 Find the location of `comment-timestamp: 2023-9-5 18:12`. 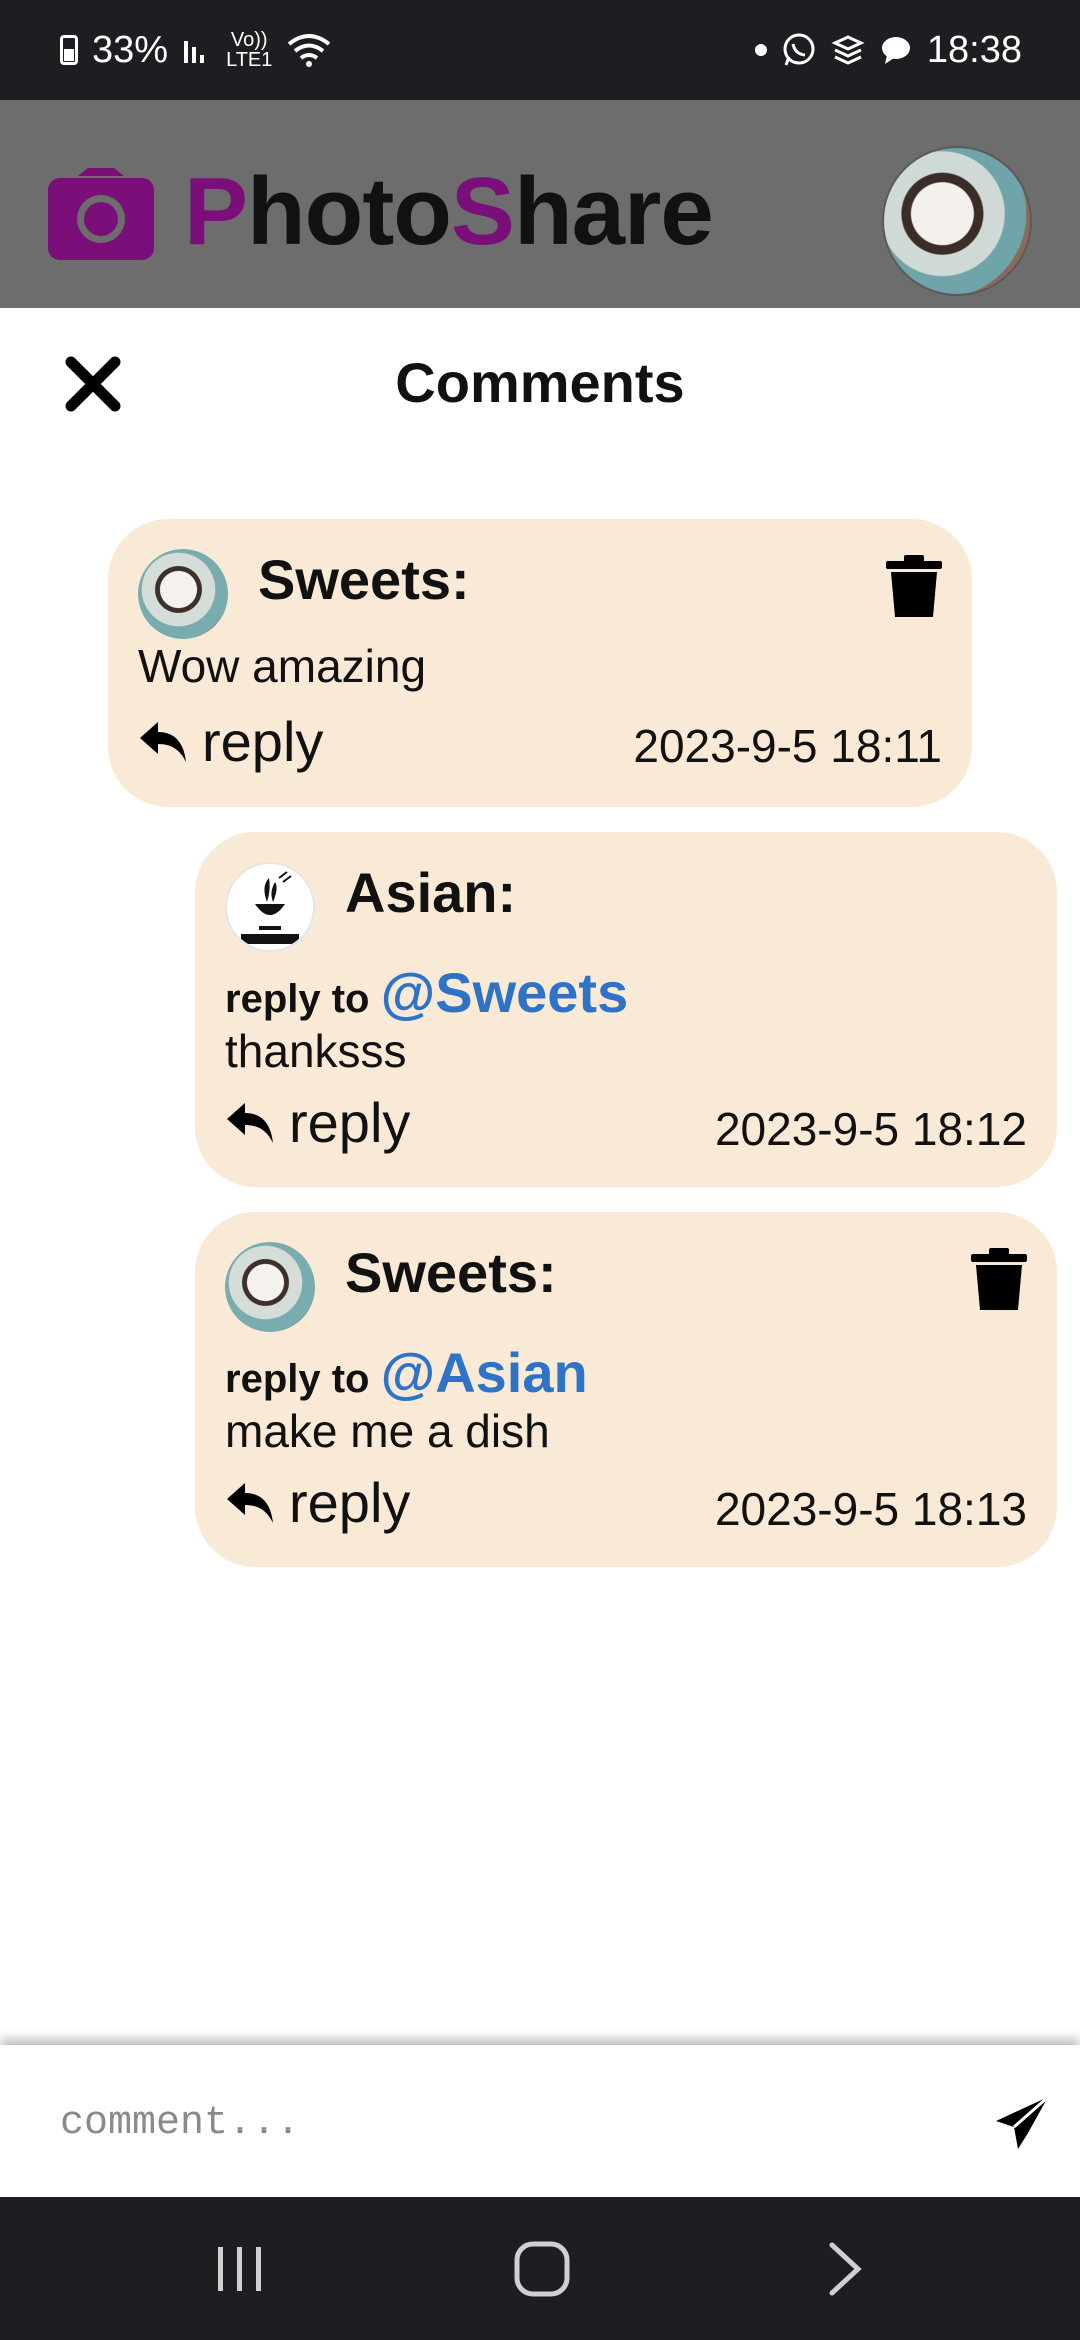

comment-timestamp: 2023-9-5 18:12 is located at coordinates (870, 1129).